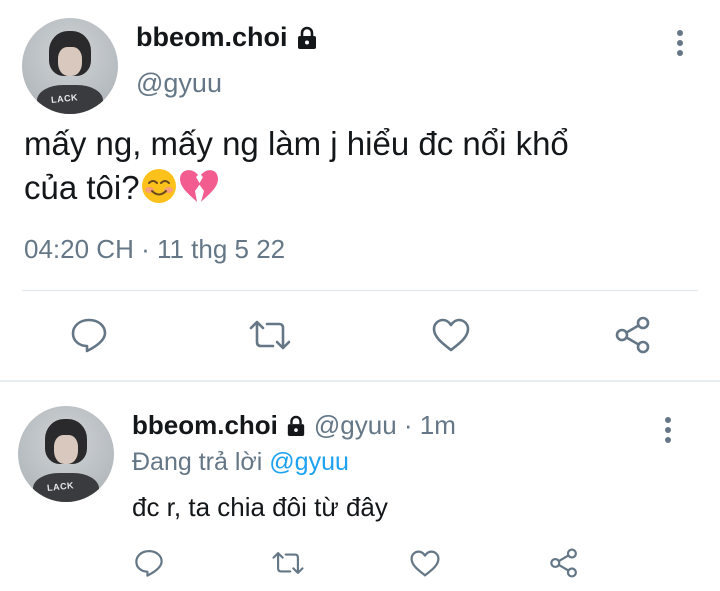 The width and height of the screenshot is (720, 591). Describe the element at coordinates (179, 83) in the screenshot. I see `author-handle: @gyuu` at that location.